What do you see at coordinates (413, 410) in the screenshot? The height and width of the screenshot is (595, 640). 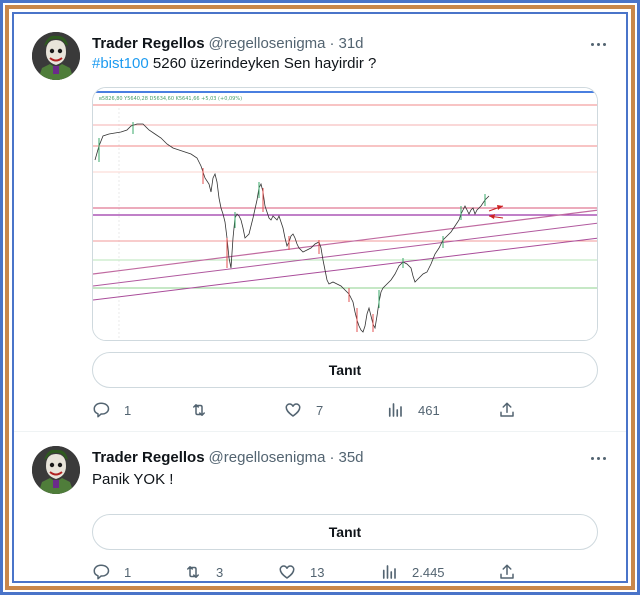 I see `views-button: 461` at bounding box center [413, 410].